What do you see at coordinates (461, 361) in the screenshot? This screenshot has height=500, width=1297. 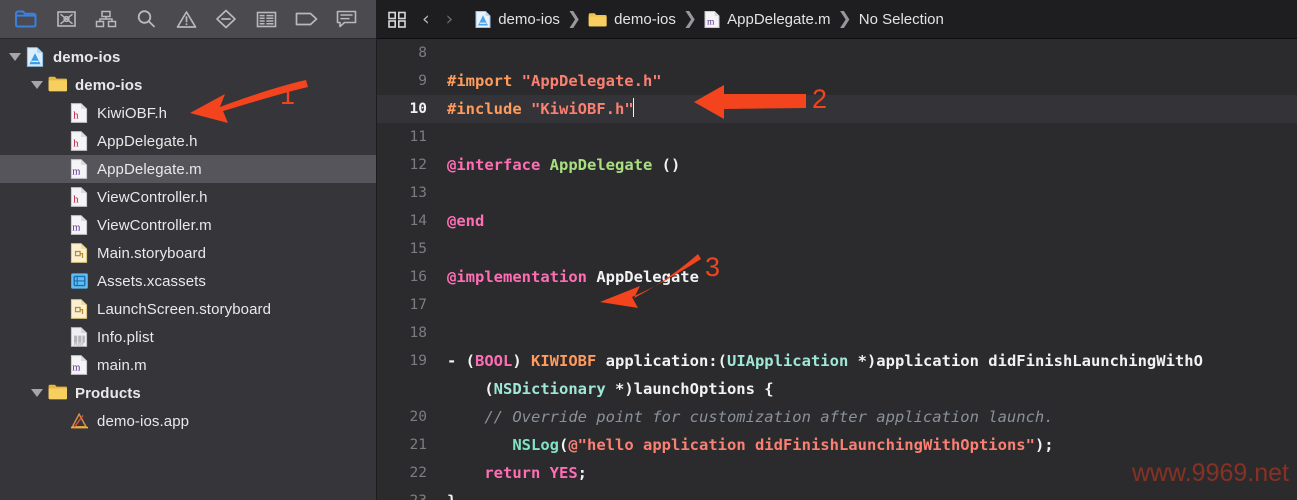 I see `code-token: - (` at bounding box center [461, 361].